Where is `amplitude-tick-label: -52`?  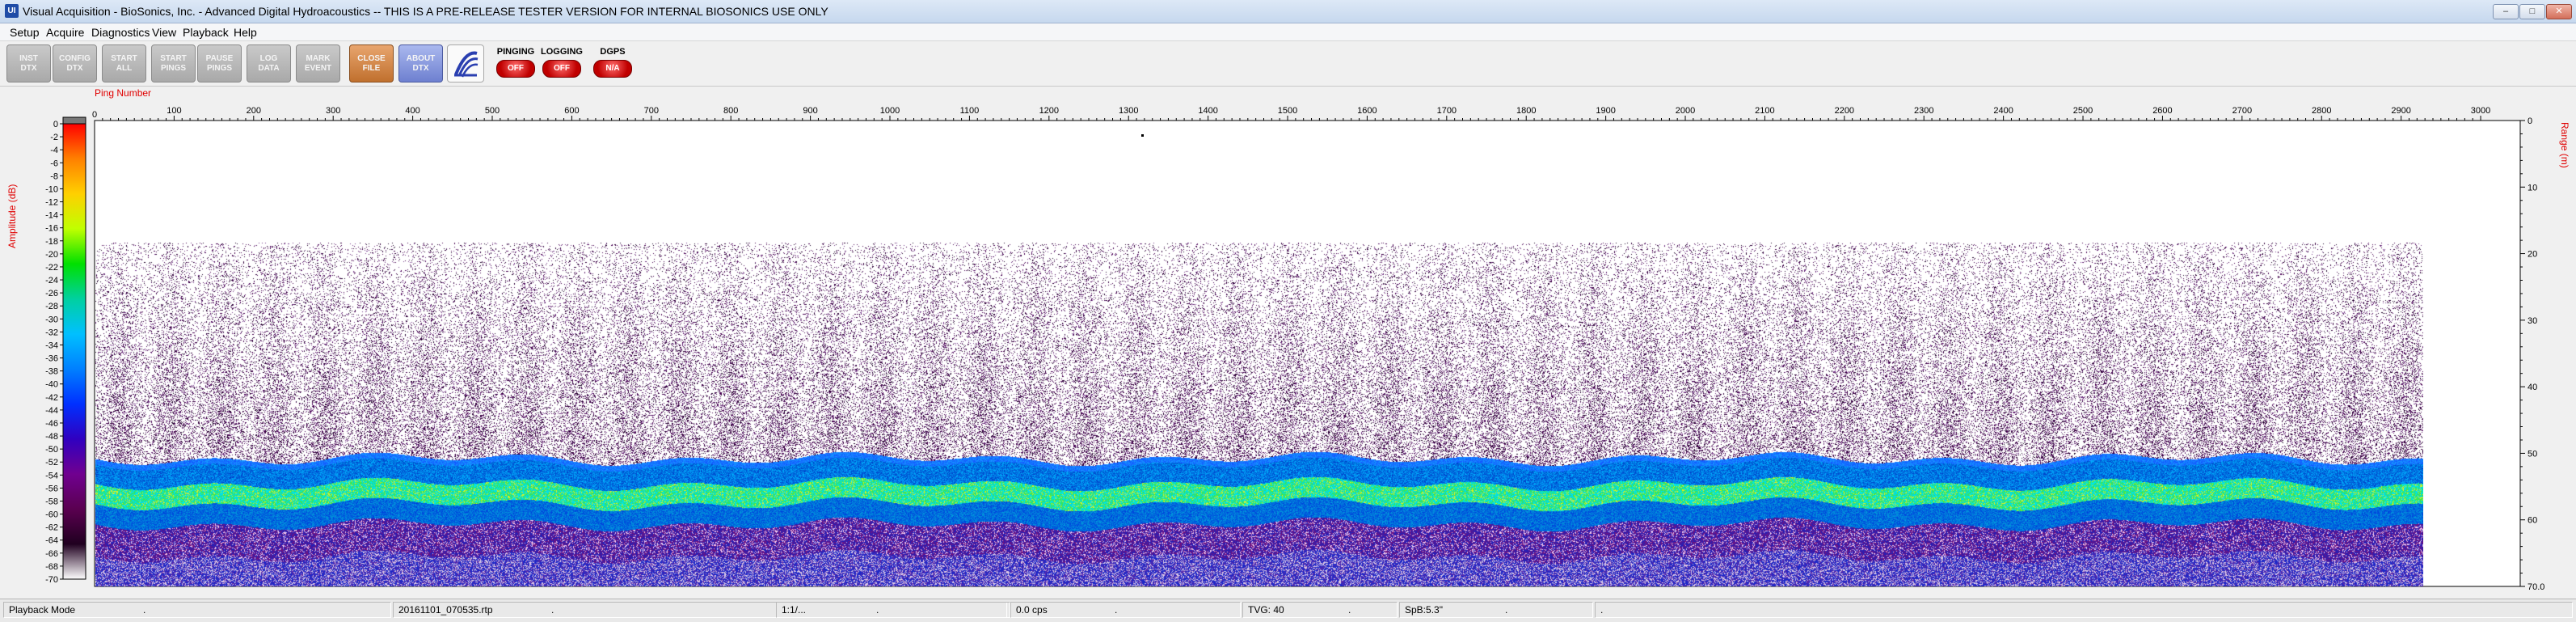 amplitude-tick-label: -52 is located at coordinates (51, 463).